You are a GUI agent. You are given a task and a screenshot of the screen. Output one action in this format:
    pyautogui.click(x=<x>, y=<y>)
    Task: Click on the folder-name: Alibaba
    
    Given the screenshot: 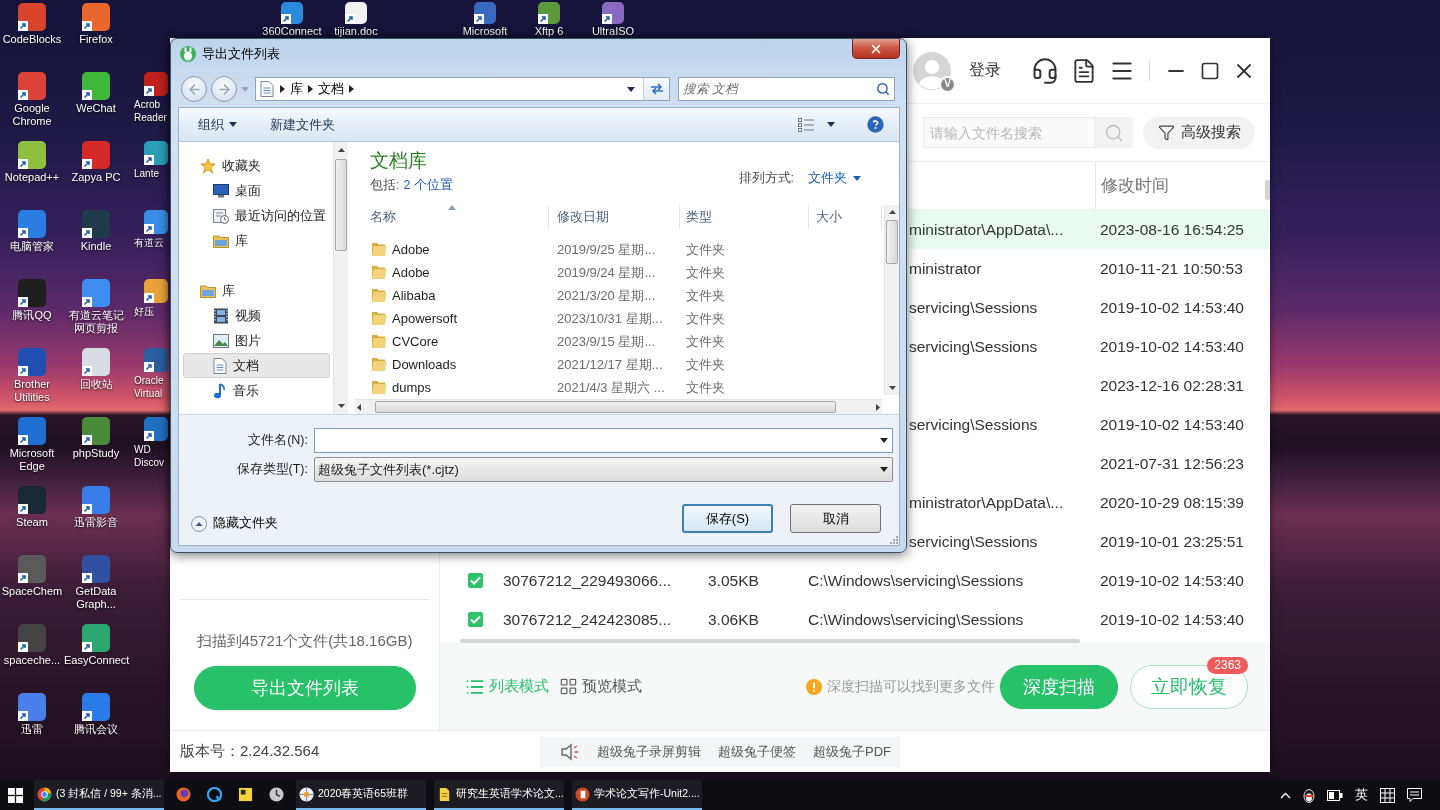 What is the action you would take?
    pyautogui.click(x=414, y=295)
    